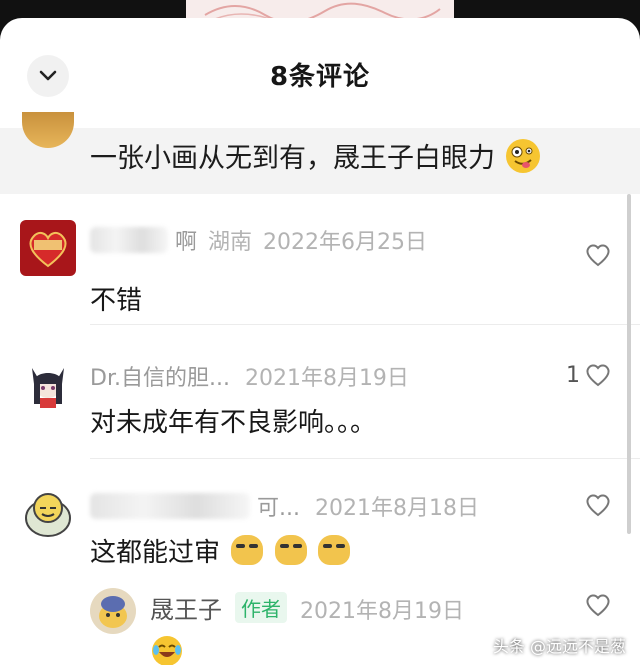  I want to click on comment-date: 2021年8月19日, so click(326, 378).